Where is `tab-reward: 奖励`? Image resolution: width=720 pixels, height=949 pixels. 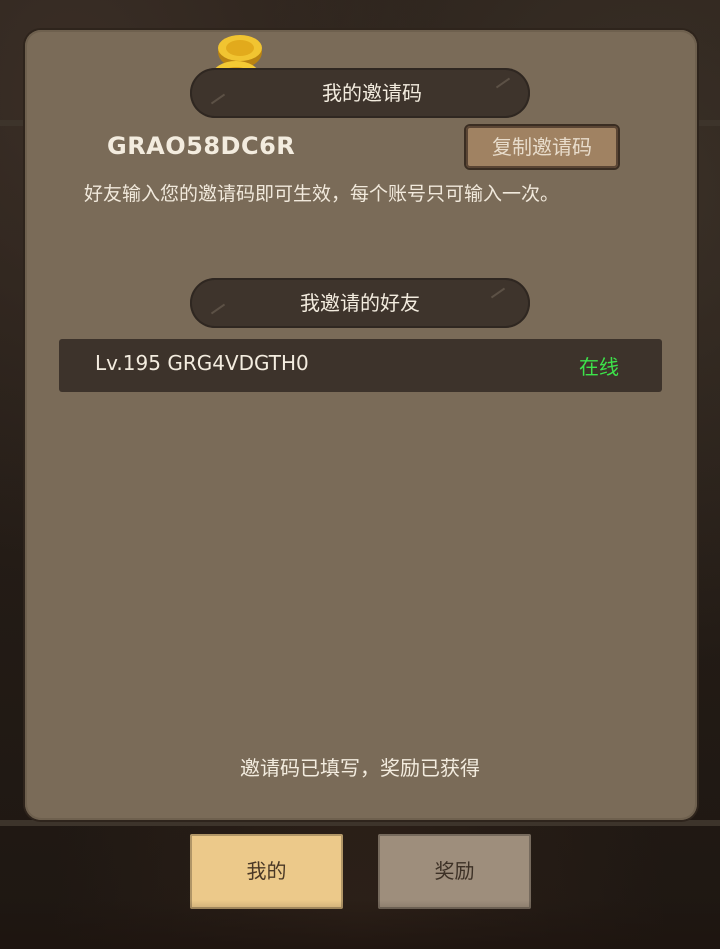
tab-reward: 奖励 is located at coordinates (454, 871).